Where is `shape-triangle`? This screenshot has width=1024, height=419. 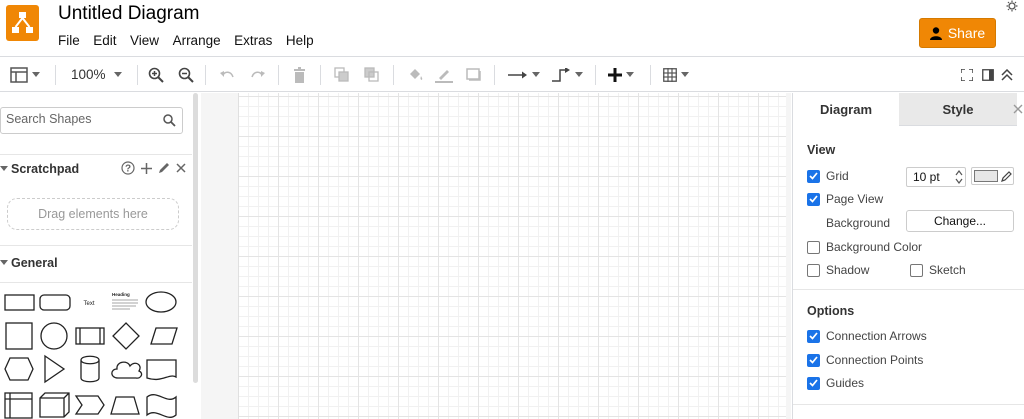 shape-triangle is located at coordinates (55, 369).